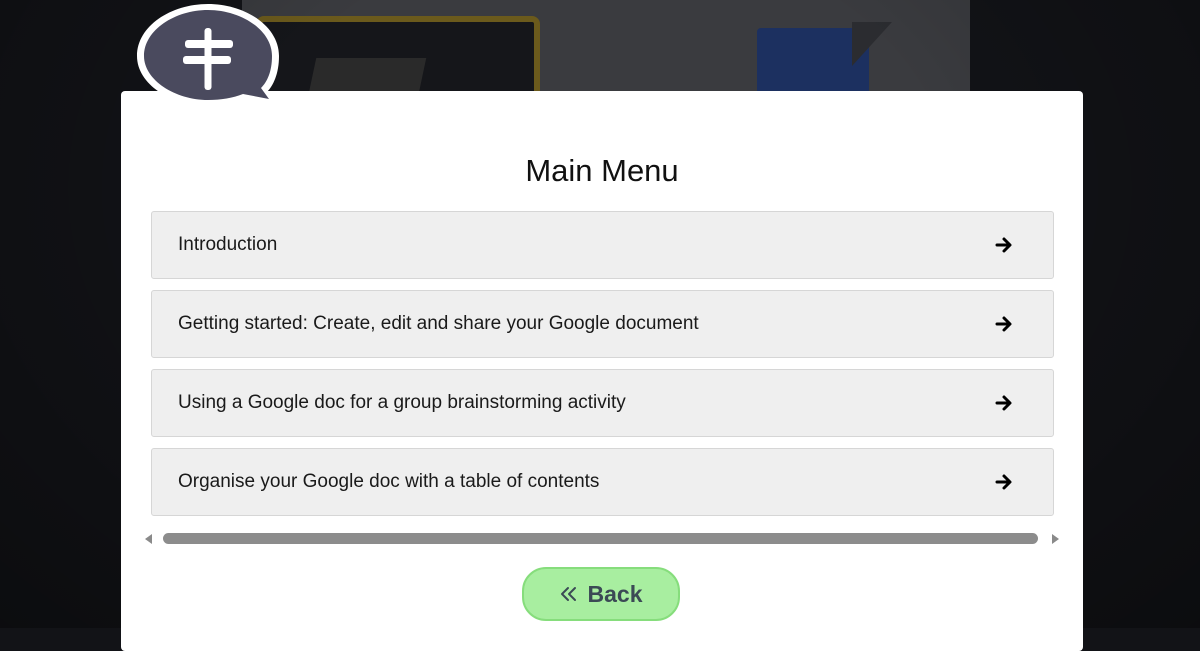 Image resolution: width=1200 pixels, height=651 pixels. What do you see at coordinates (602, 245) in the screenshot?
I see `menu-item-introduction: Introduction` at bounding box center [602, 245].